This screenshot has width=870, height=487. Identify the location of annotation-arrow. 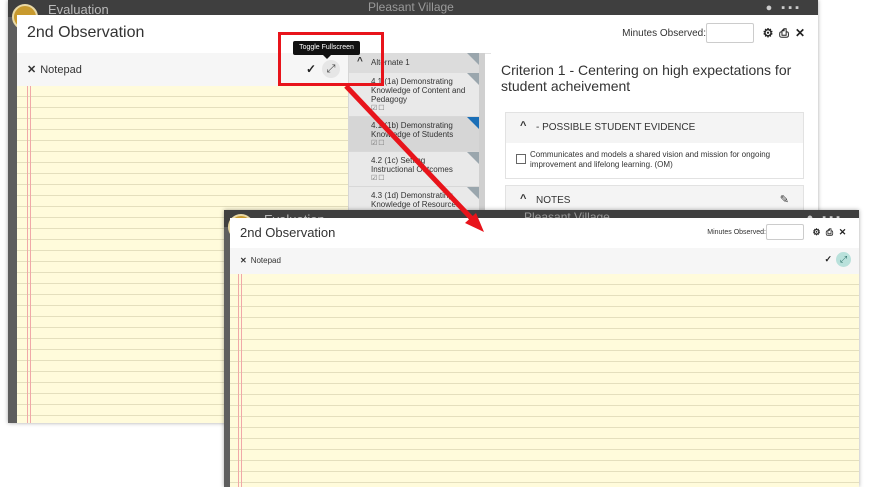
(414, 158).